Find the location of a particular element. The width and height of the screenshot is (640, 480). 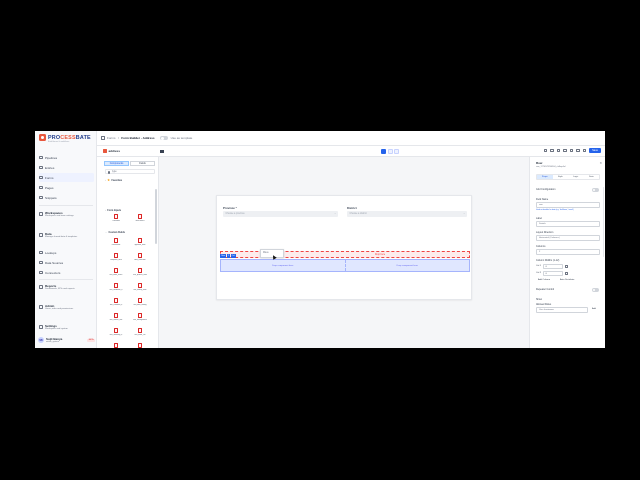

share-icon is located at coordinates (578, 150).